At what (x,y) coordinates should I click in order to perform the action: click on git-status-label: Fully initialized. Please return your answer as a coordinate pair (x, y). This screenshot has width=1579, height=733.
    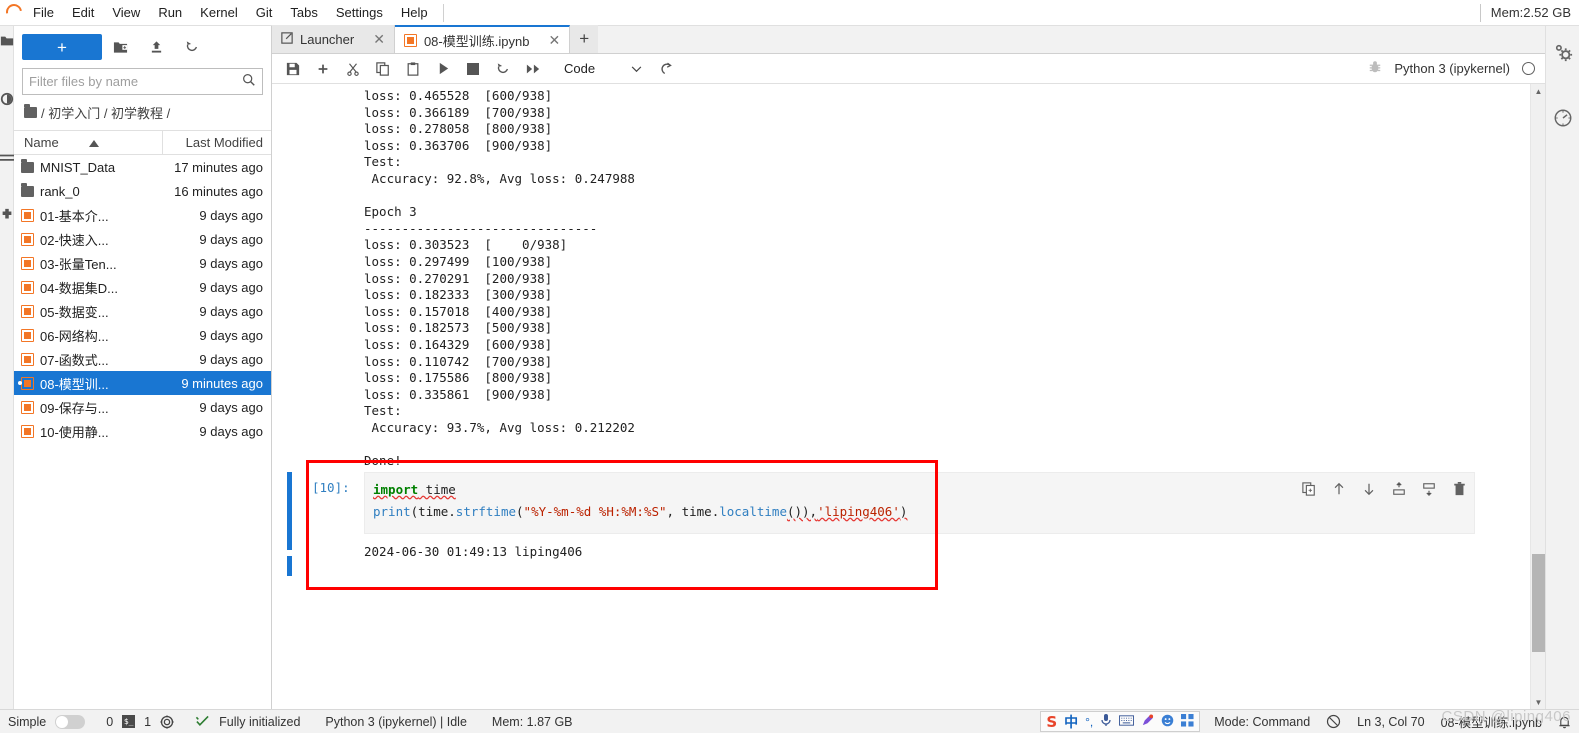
    Looking at the image, I should click on (260, 721).